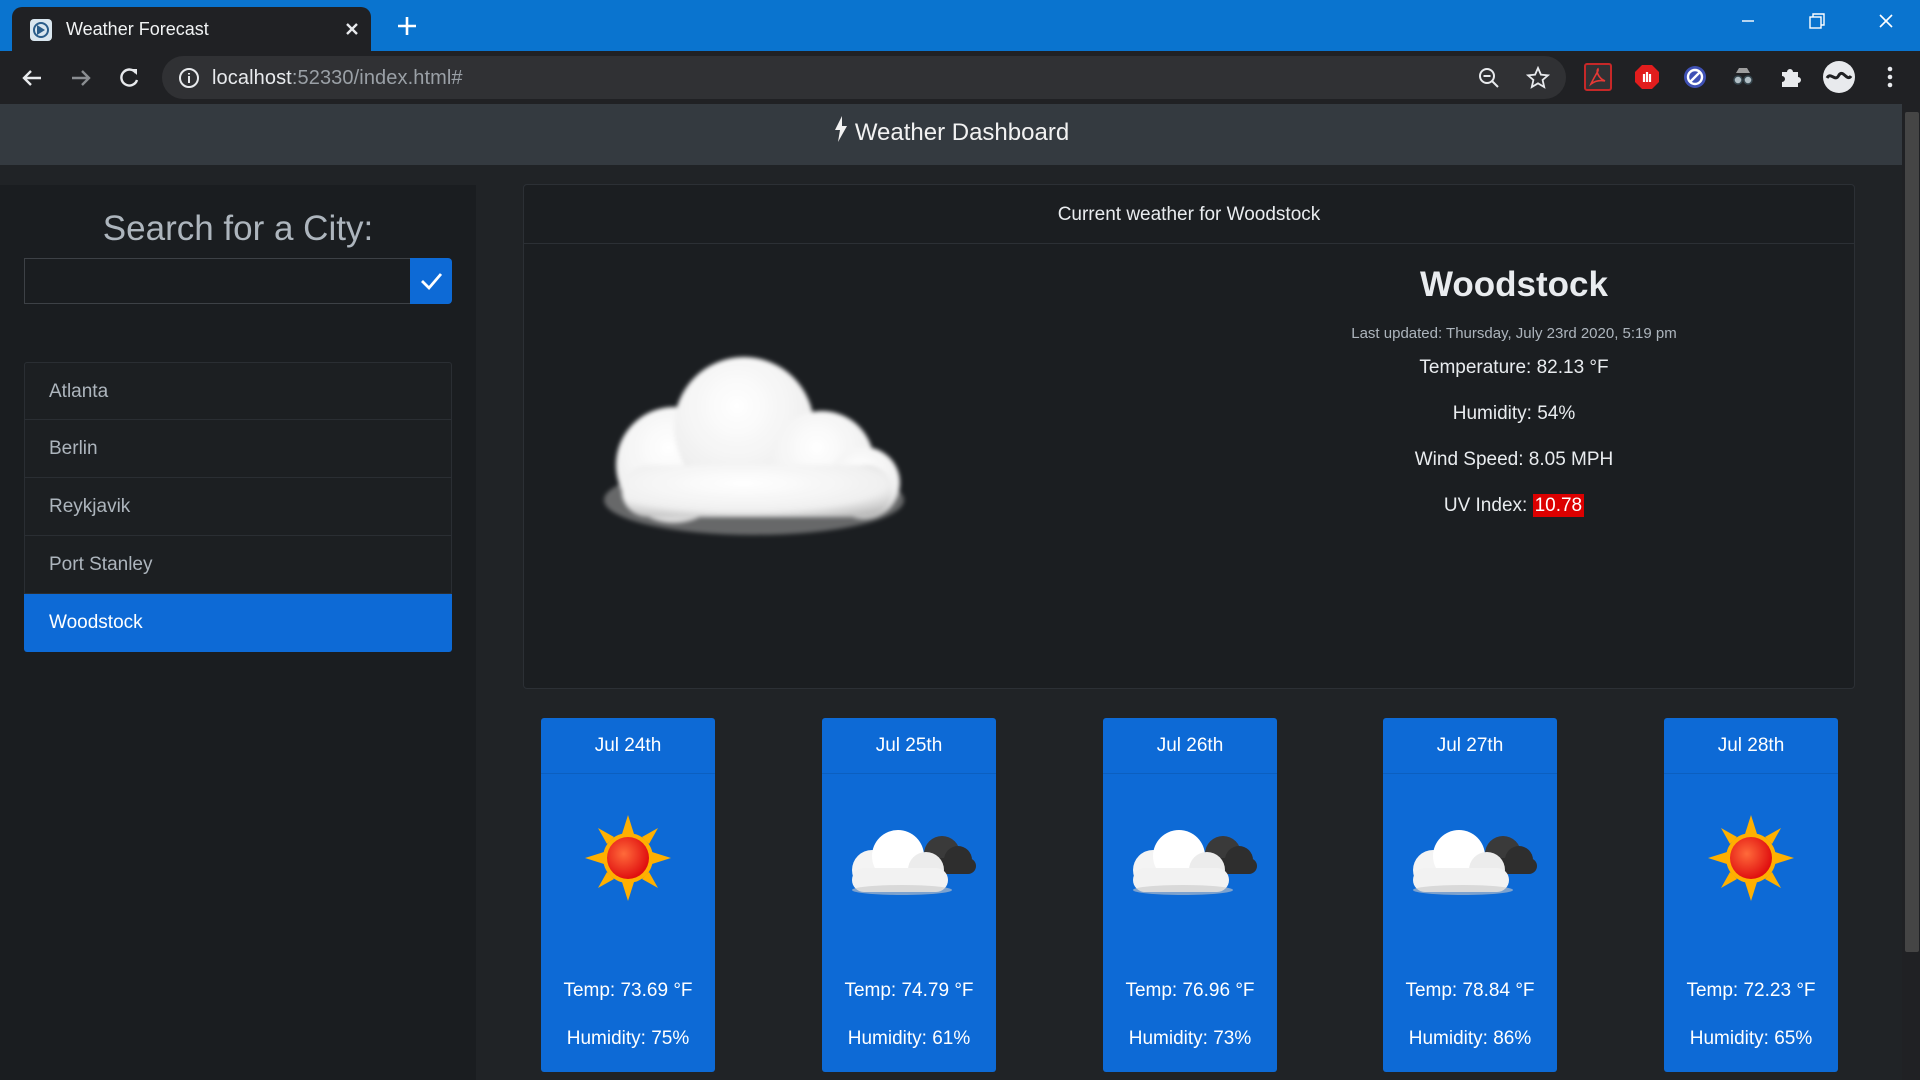  What do you see at coordinates (1190, 746) in the screenshot?
I see `forecast-date: Jul 26th` at bounding box center [1190, 746].